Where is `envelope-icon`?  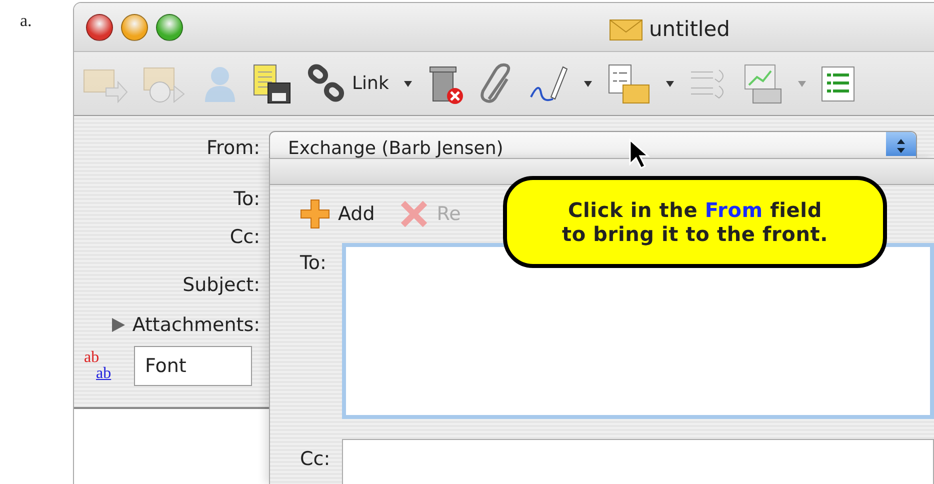
envelope-icon is located at coordinates (626, 30).